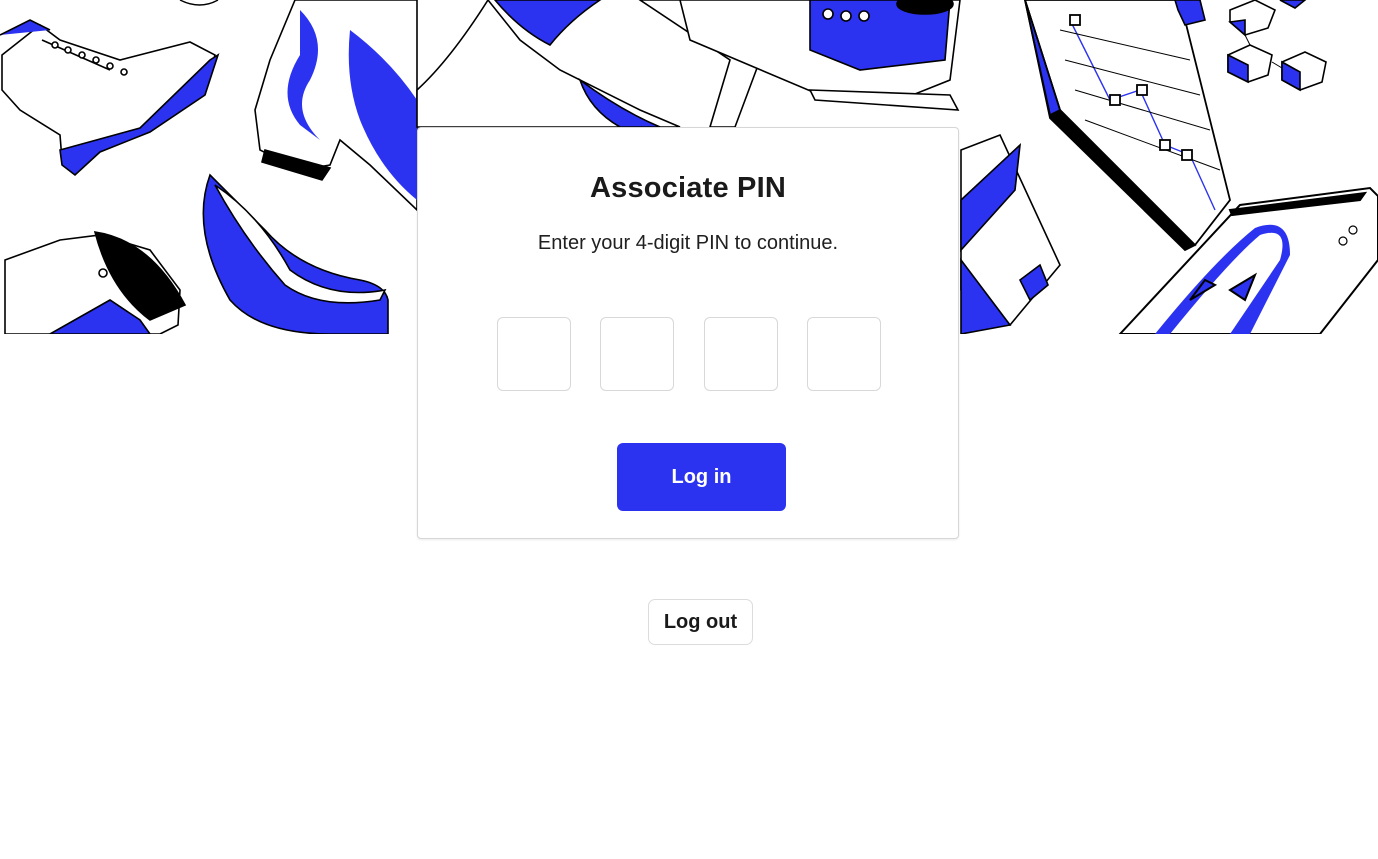 The height and width of the screenshot is (859, 1378). What do you see at coordinates (700, 622) in the screenshot?
I see `logout-button: Log out` at bounding box center [700, 622].